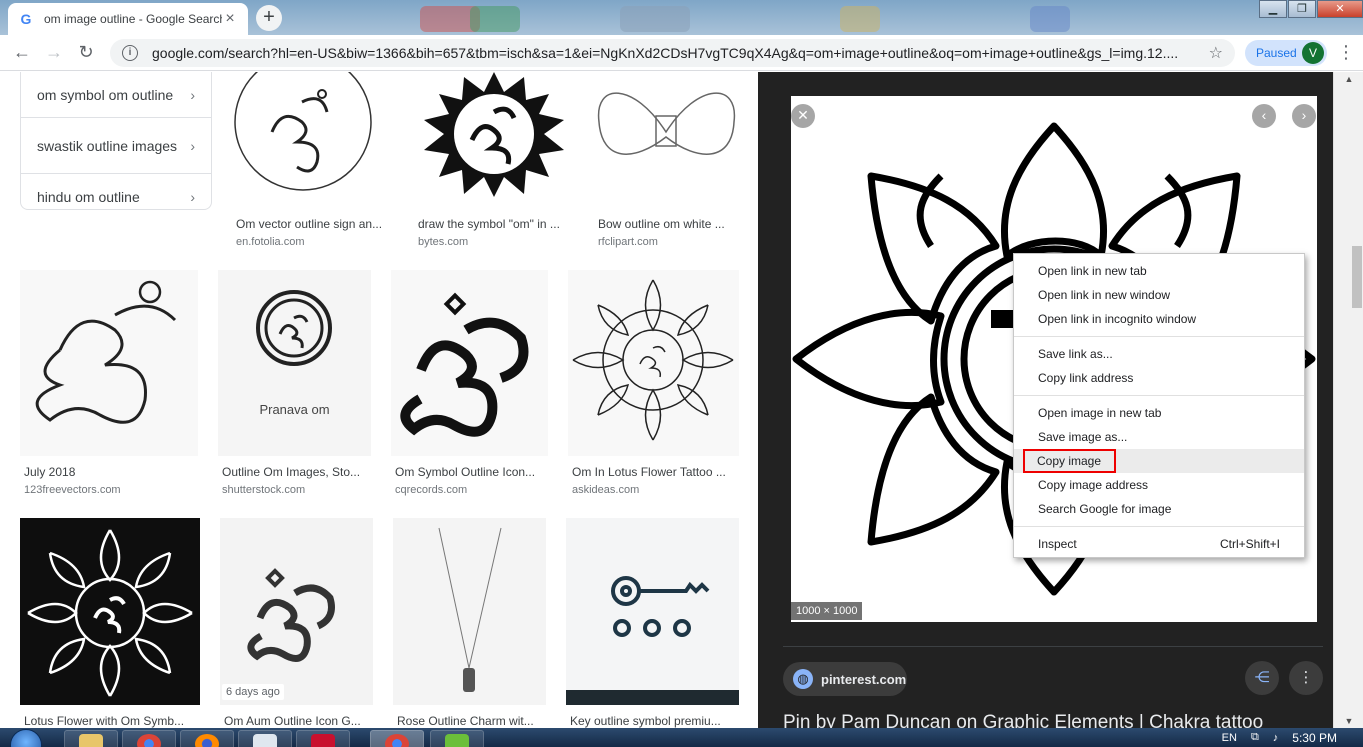  What do you see at coordinates (1069, 461) in the screenshot?
I see `menu-item-label: Copy image` at bounding box center [1069, 461].